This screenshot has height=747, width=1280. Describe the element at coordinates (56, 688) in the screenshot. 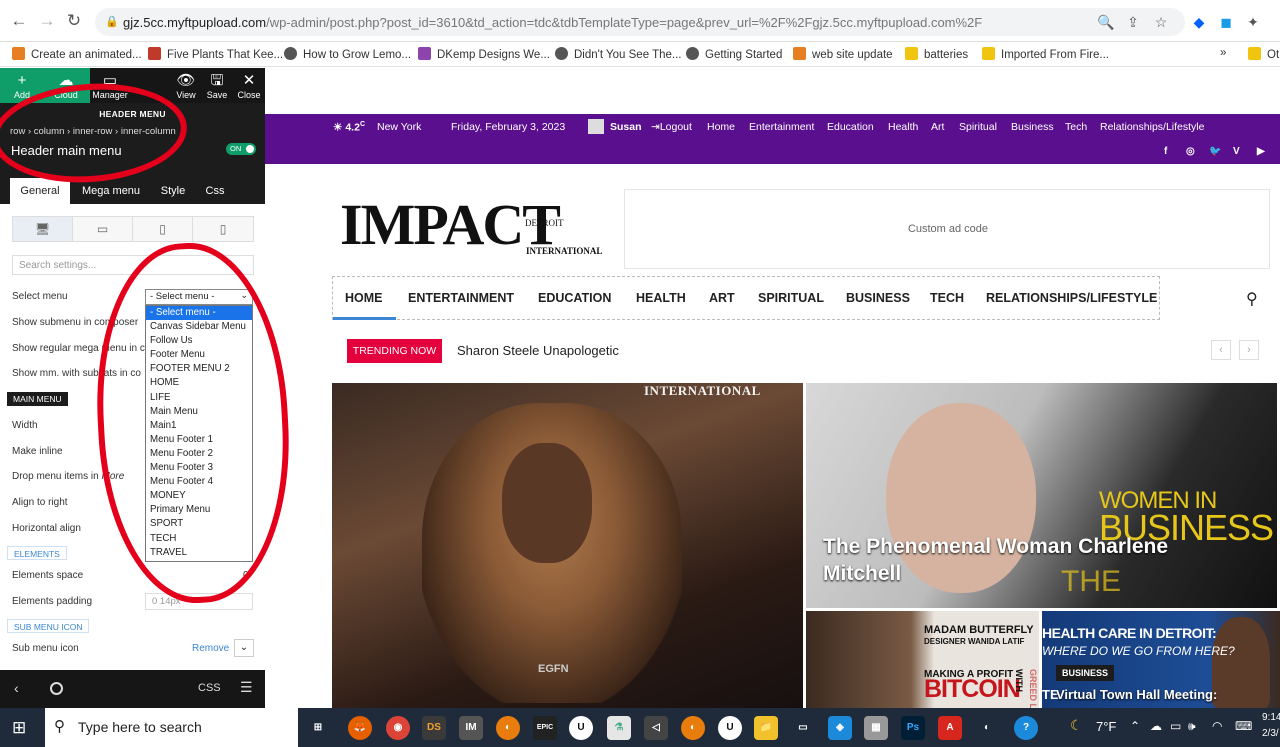

I see `circle-icon` at that location.